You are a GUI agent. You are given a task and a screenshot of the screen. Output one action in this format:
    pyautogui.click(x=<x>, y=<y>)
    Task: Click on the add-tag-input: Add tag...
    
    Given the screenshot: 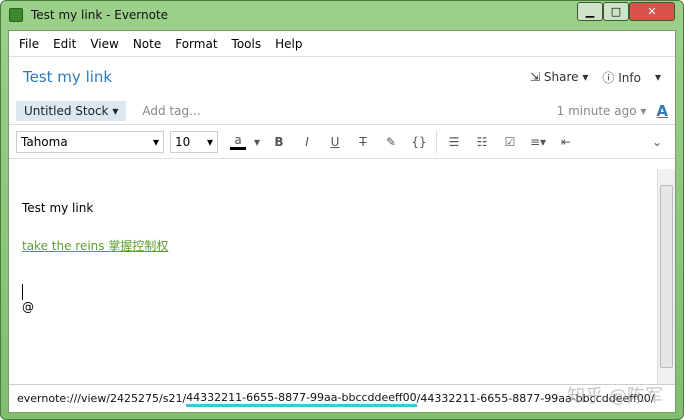 What is the action you would take?
    pyautogui.click(x=171, y=111)
    